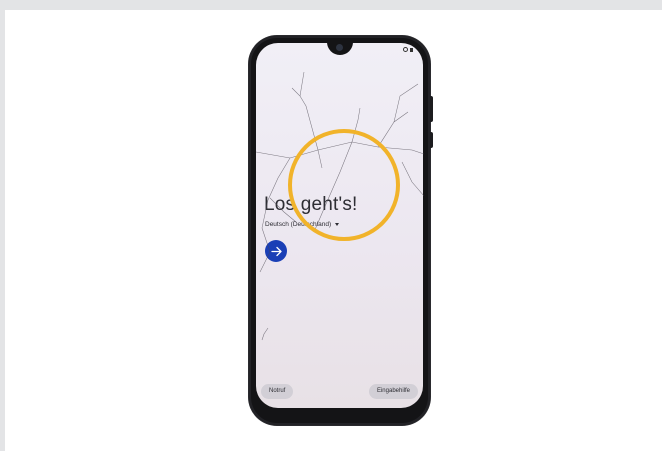  What do you see at coordinates (344, 185) in the screenshot?
I see `highlight-circle` at bounding box center [344, 185].